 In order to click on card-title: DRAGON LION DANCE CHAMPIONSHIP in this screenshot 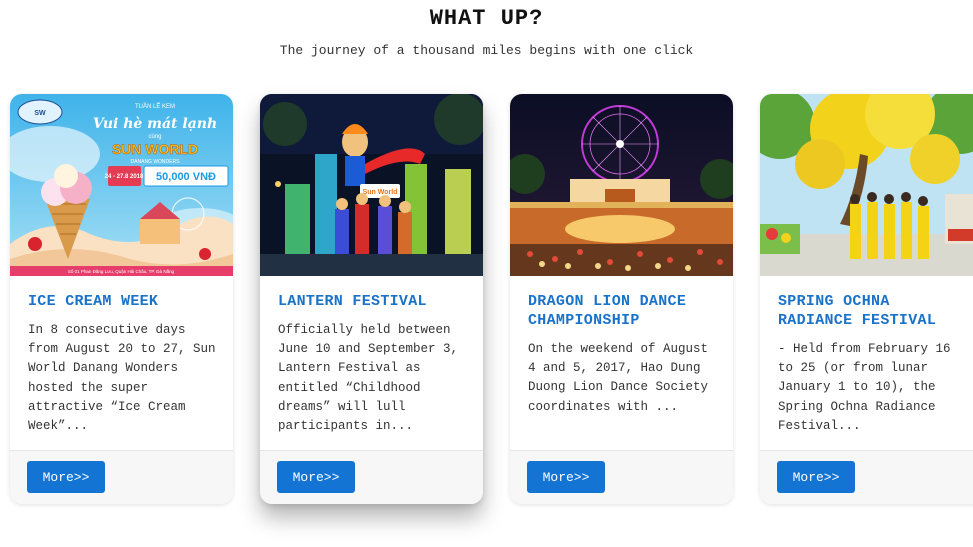, I will do `click(624, 311)`.